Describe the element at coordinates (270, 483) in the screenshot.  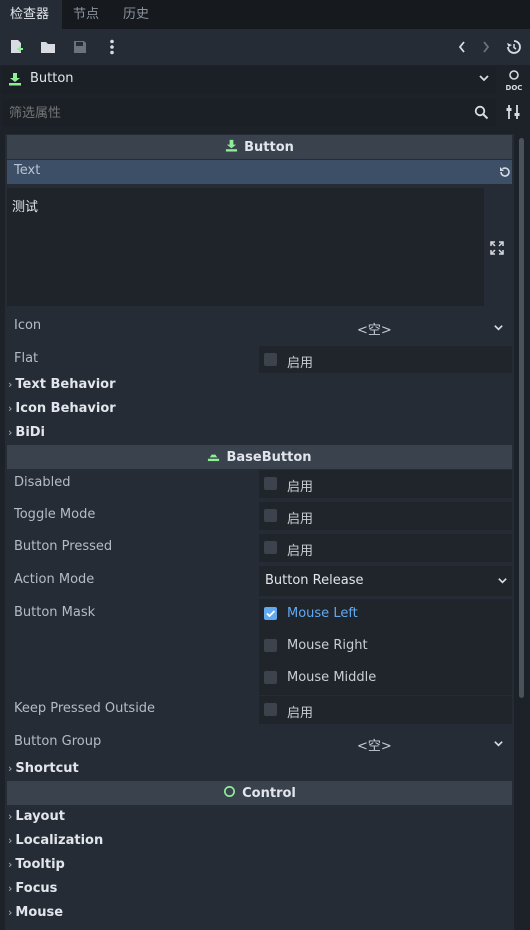
I see `disabled-checkbox` at that location.